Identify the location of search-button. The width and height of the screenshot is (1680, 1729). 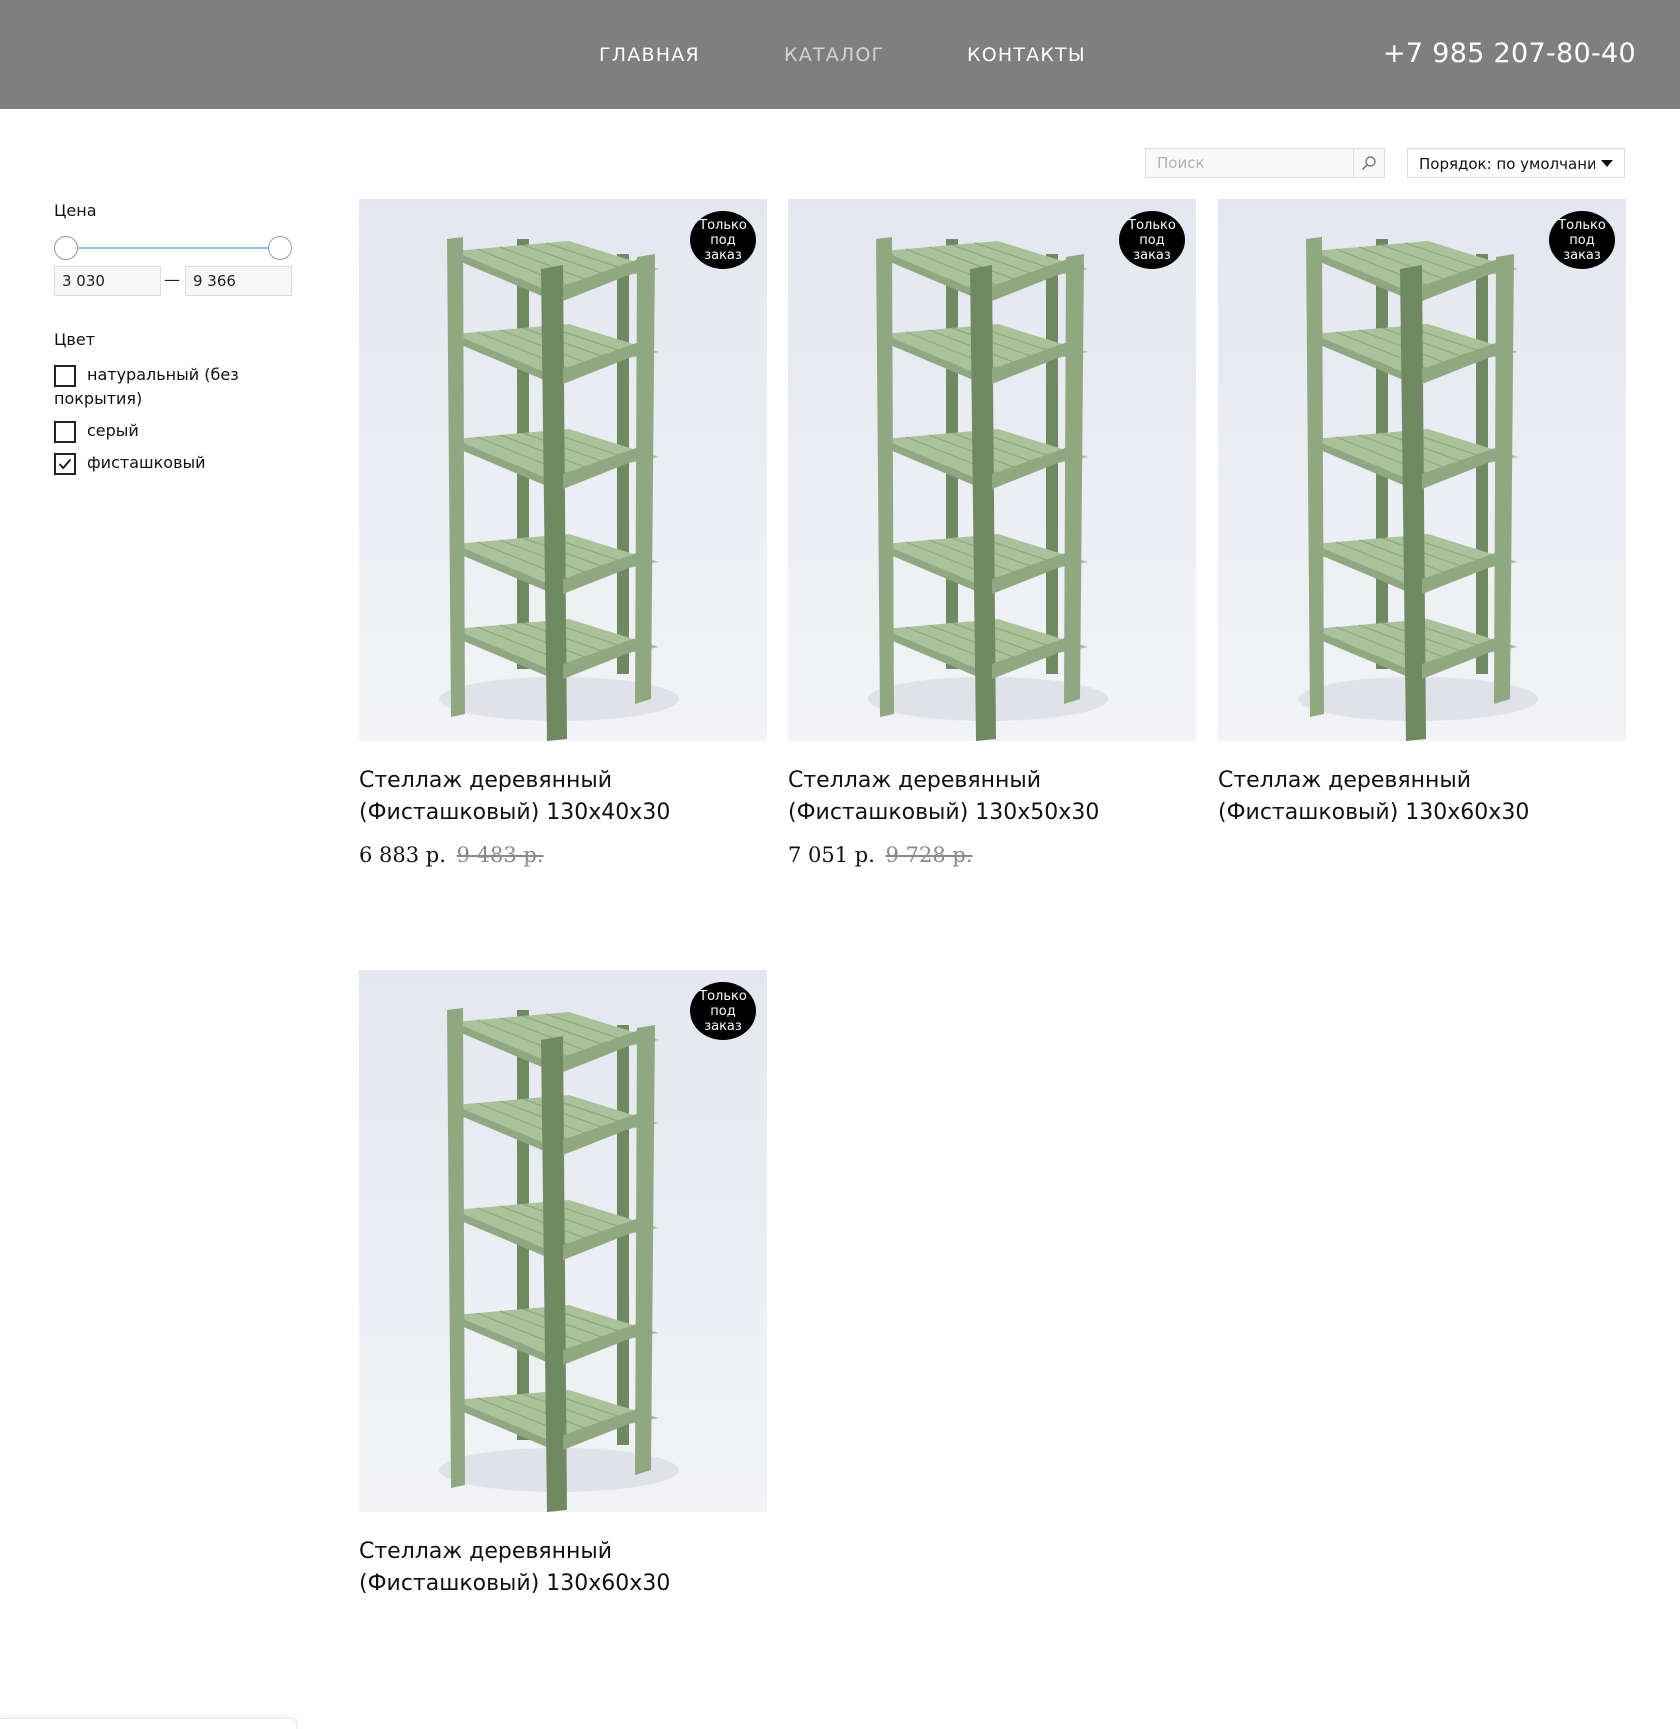
(1369, 163).